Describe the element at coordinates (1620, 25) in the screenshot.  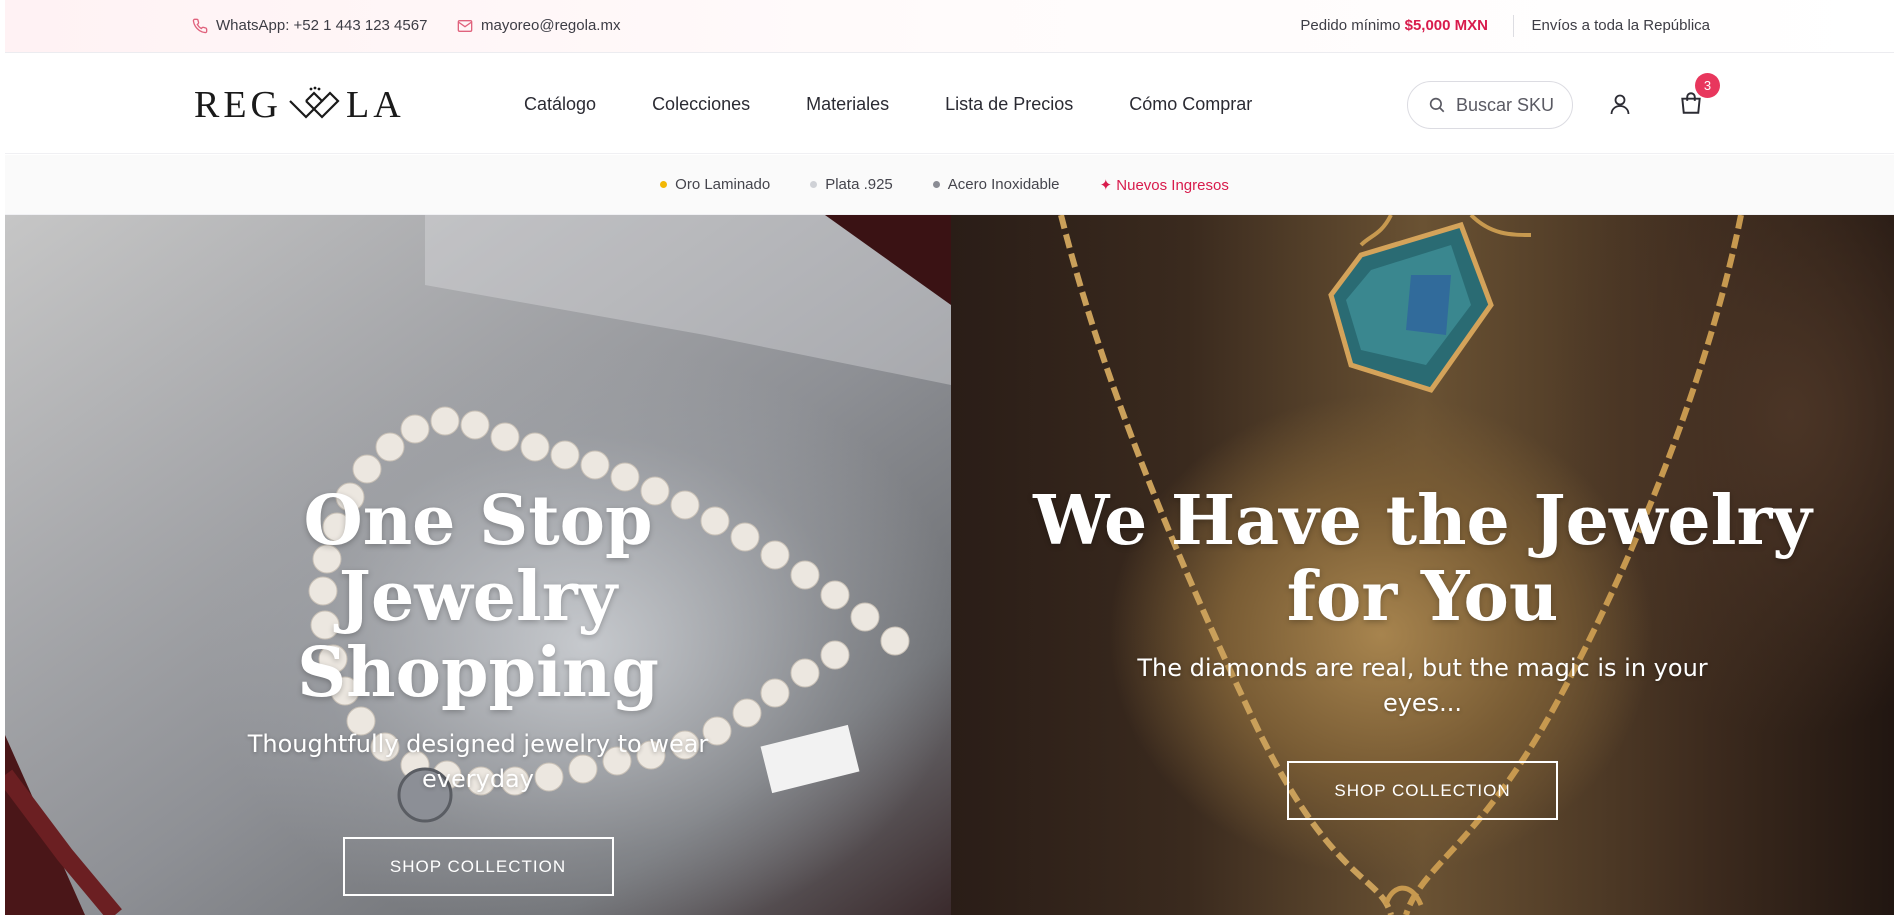
I see `shipping-notice: Envíos a toda la República` at that location.